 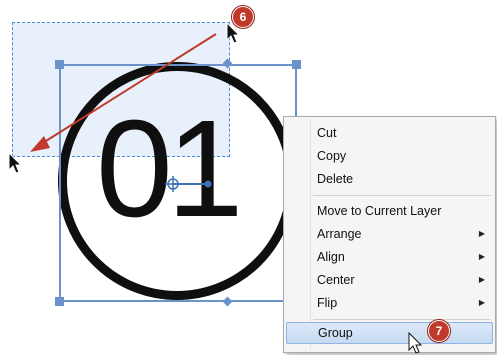 What do you see at coordinates (339, 234) in the screenshot?
I see `menu-item-label: Arrange` at bounding box center [339, 234].